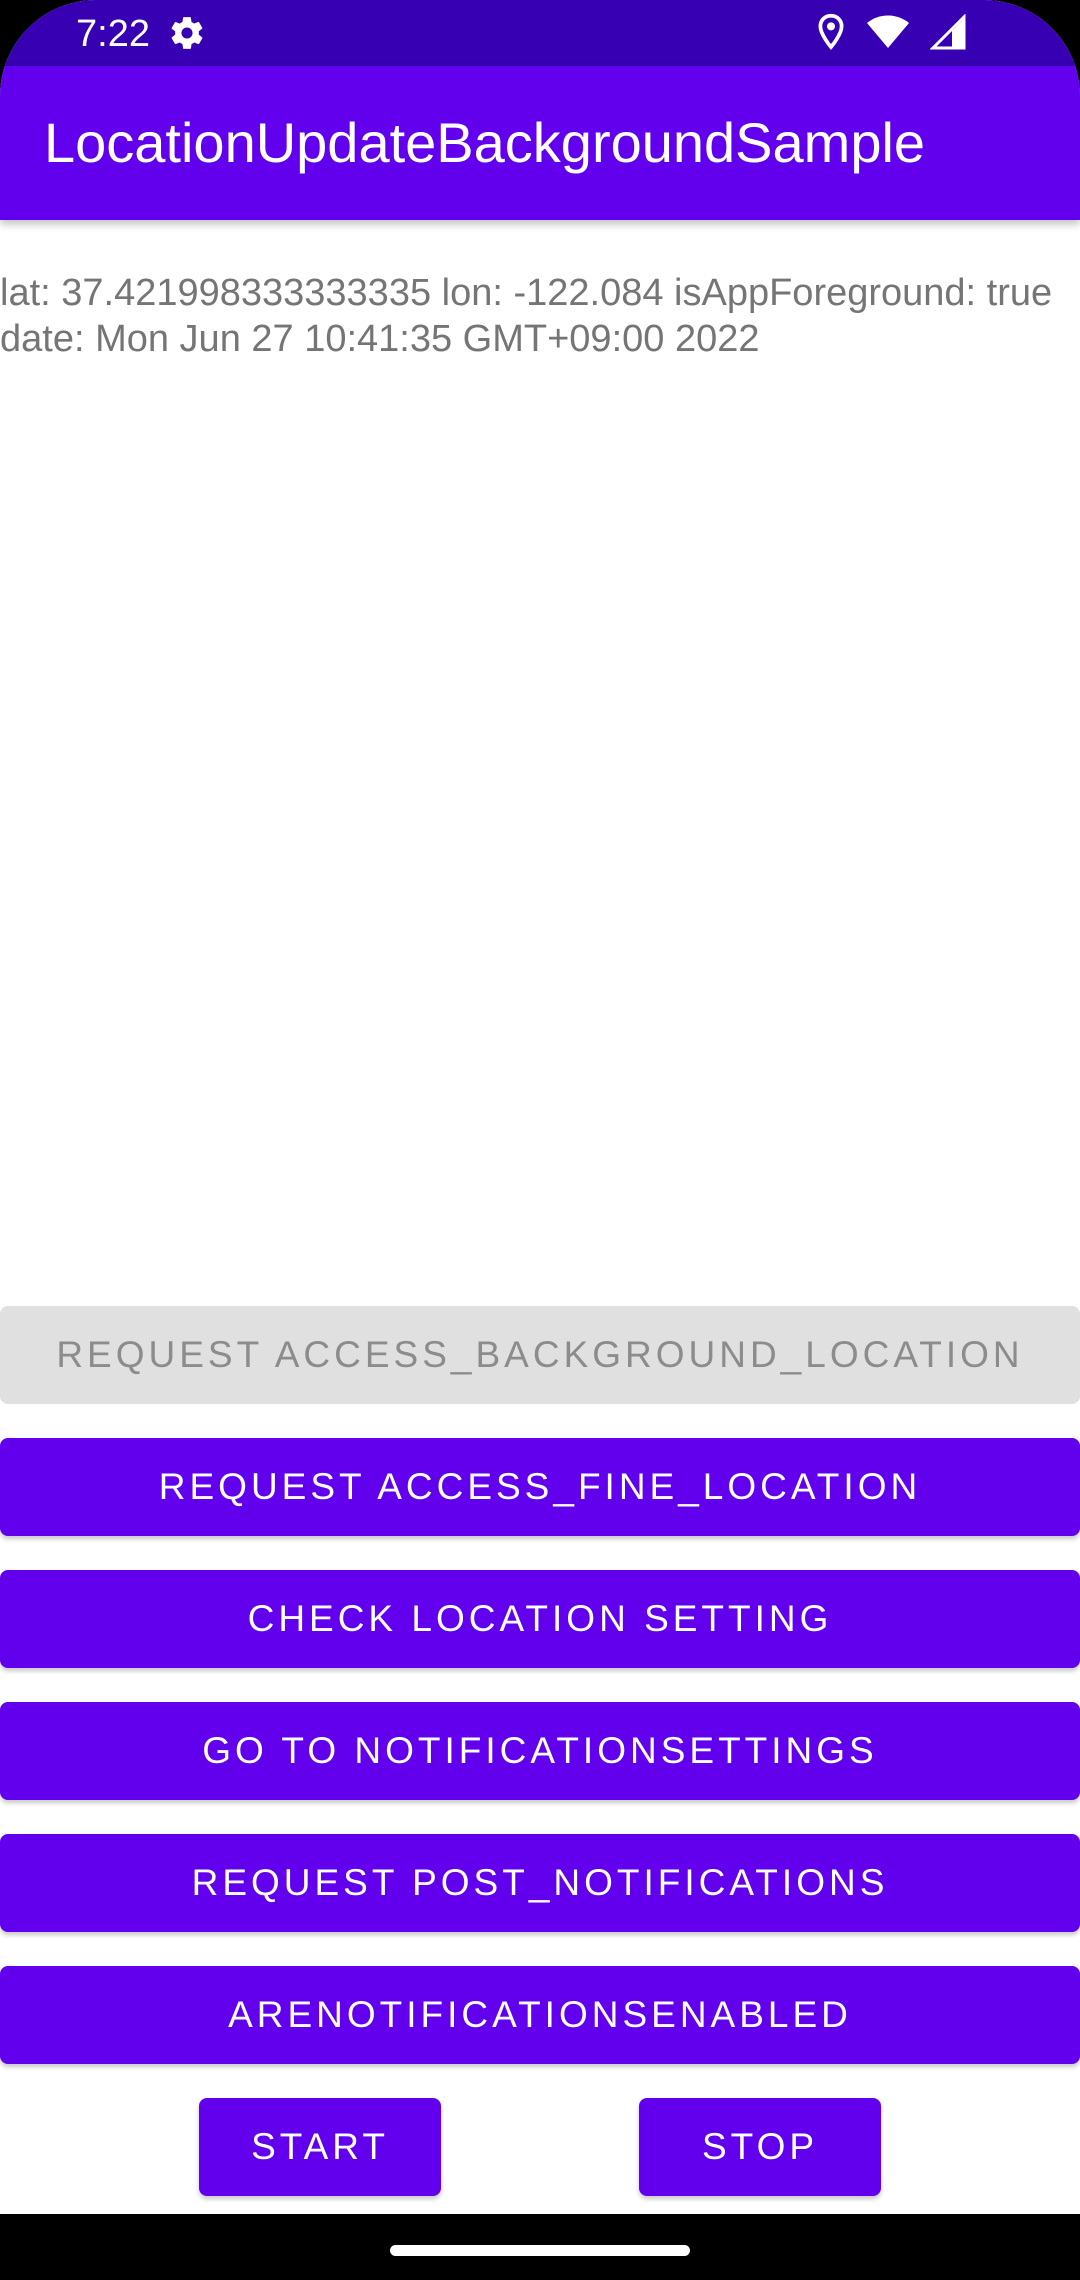  What do you see at coordinates (947, 33) in the screenshot?
I see `signal-icon` at bounding box center [947, 33].